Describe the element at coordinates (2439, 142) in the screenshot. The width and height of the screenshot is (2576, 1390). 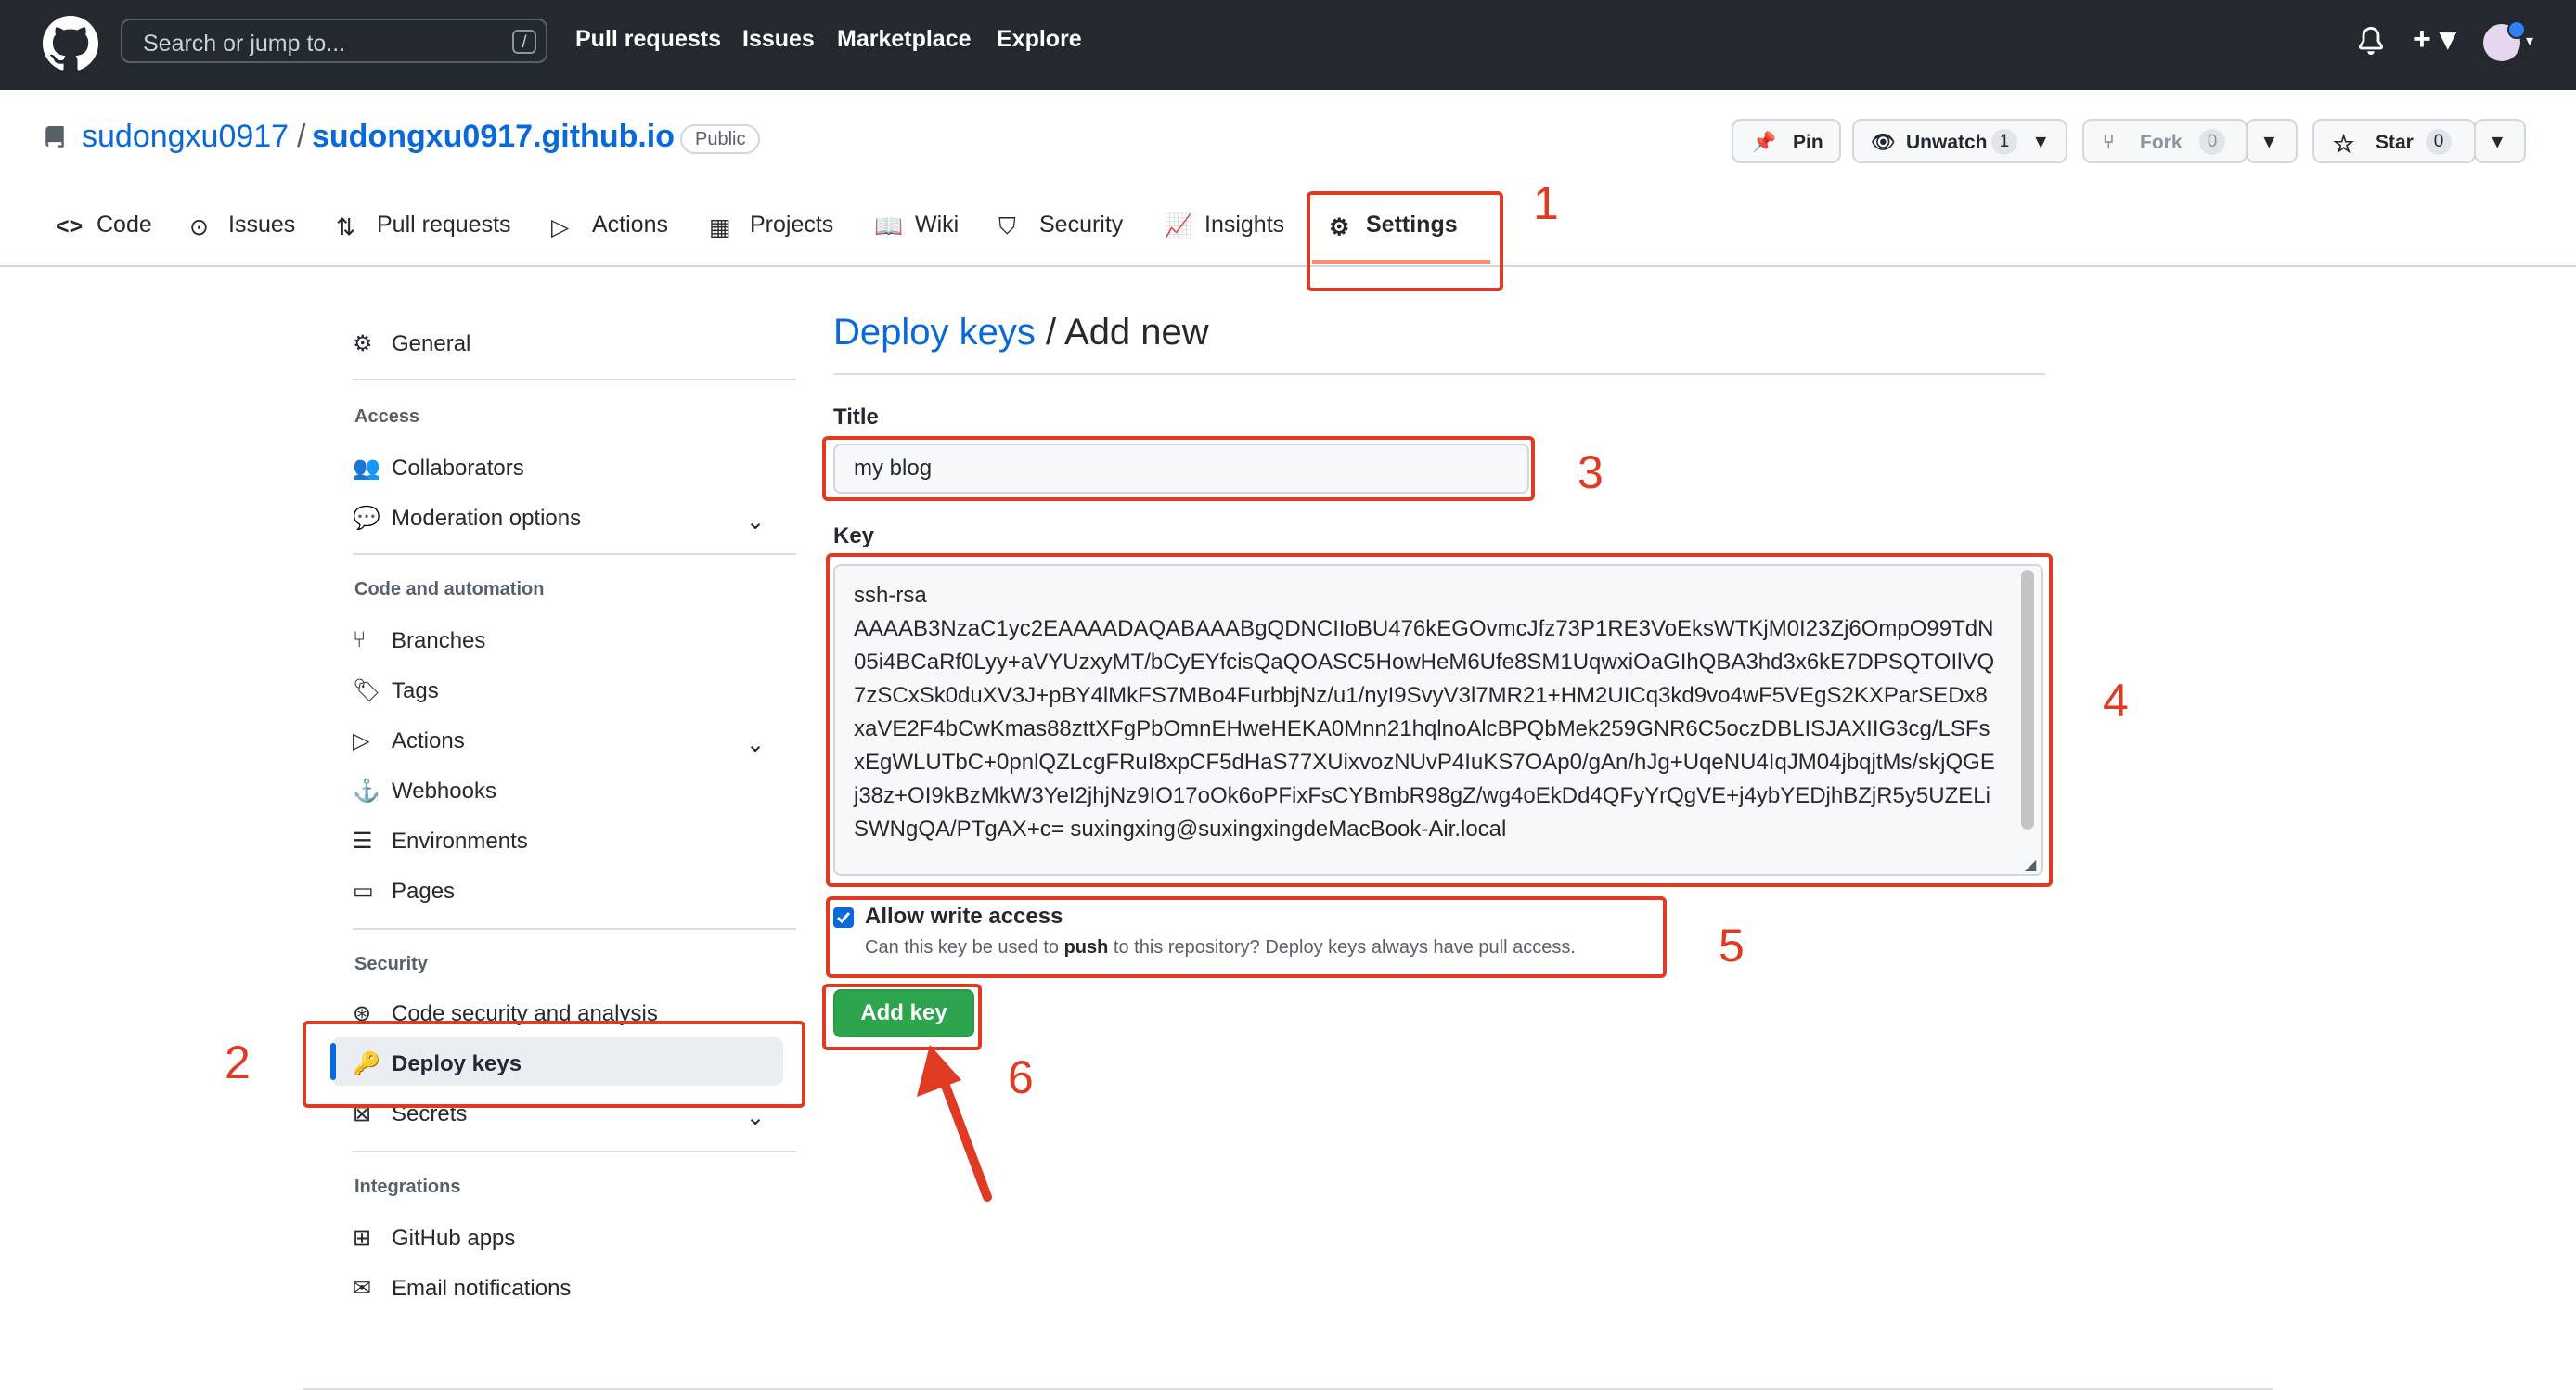
I see `star-count: 0` at that location.